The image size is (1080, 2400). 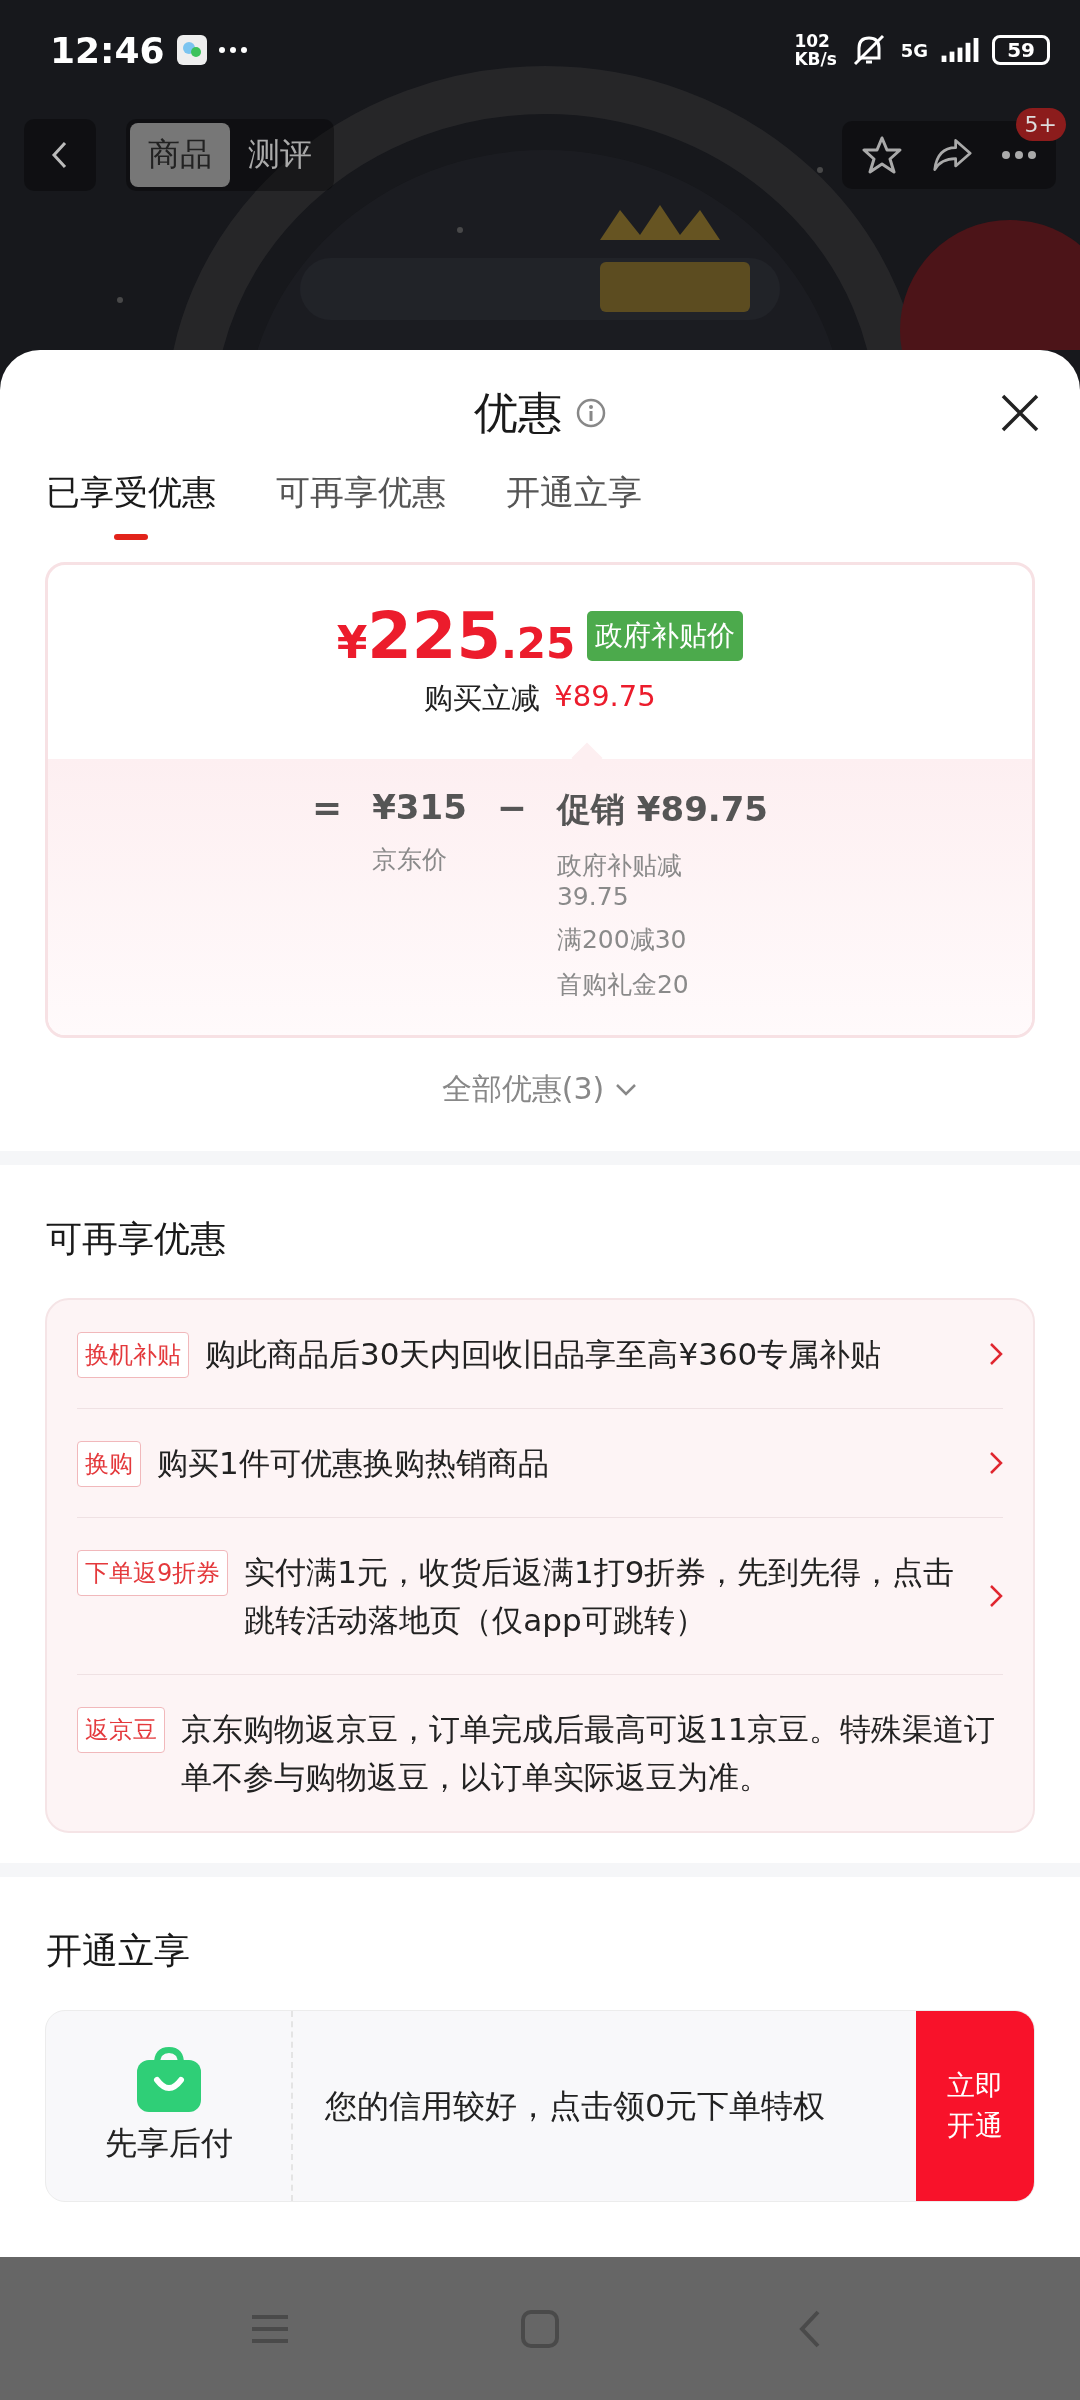 I want to click on offer-tab: 开通立享, so click(x=574, y=503).